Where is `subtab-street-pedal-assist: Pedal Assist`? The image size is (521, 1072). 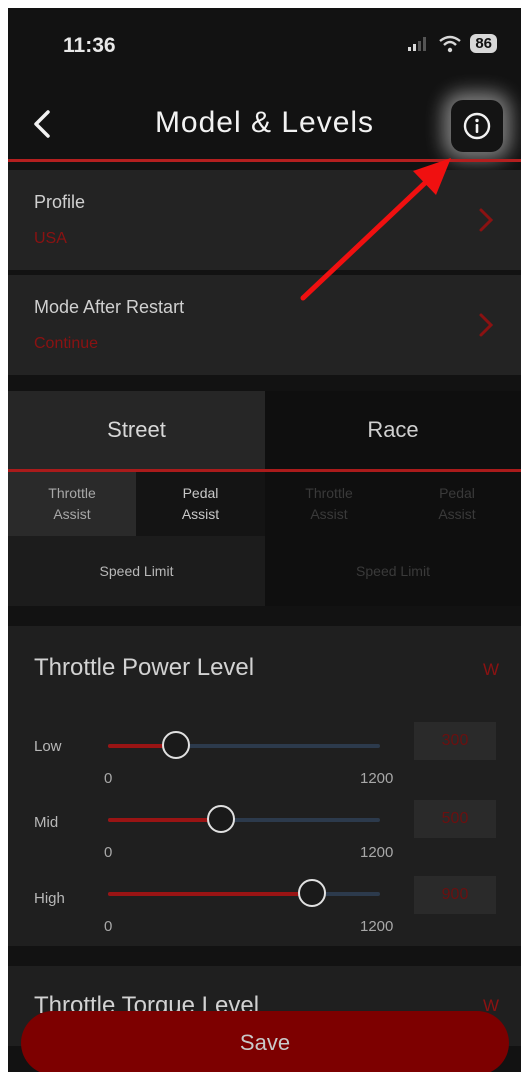 subtab-street-pedal-assist: Pedal Assist is located at coordinates (200, 504).